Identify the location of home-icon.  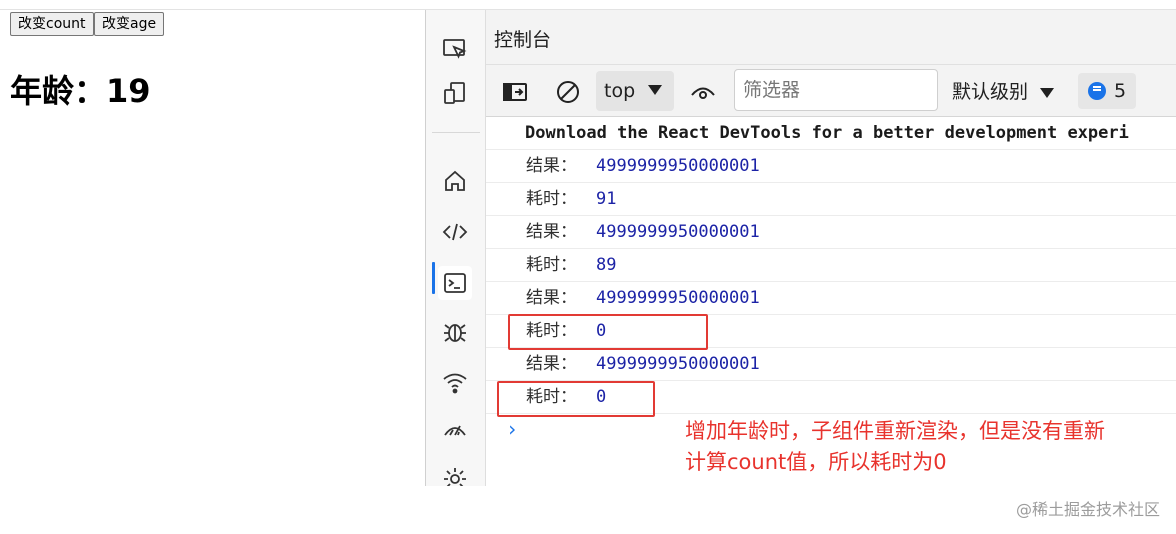
(455, 181).